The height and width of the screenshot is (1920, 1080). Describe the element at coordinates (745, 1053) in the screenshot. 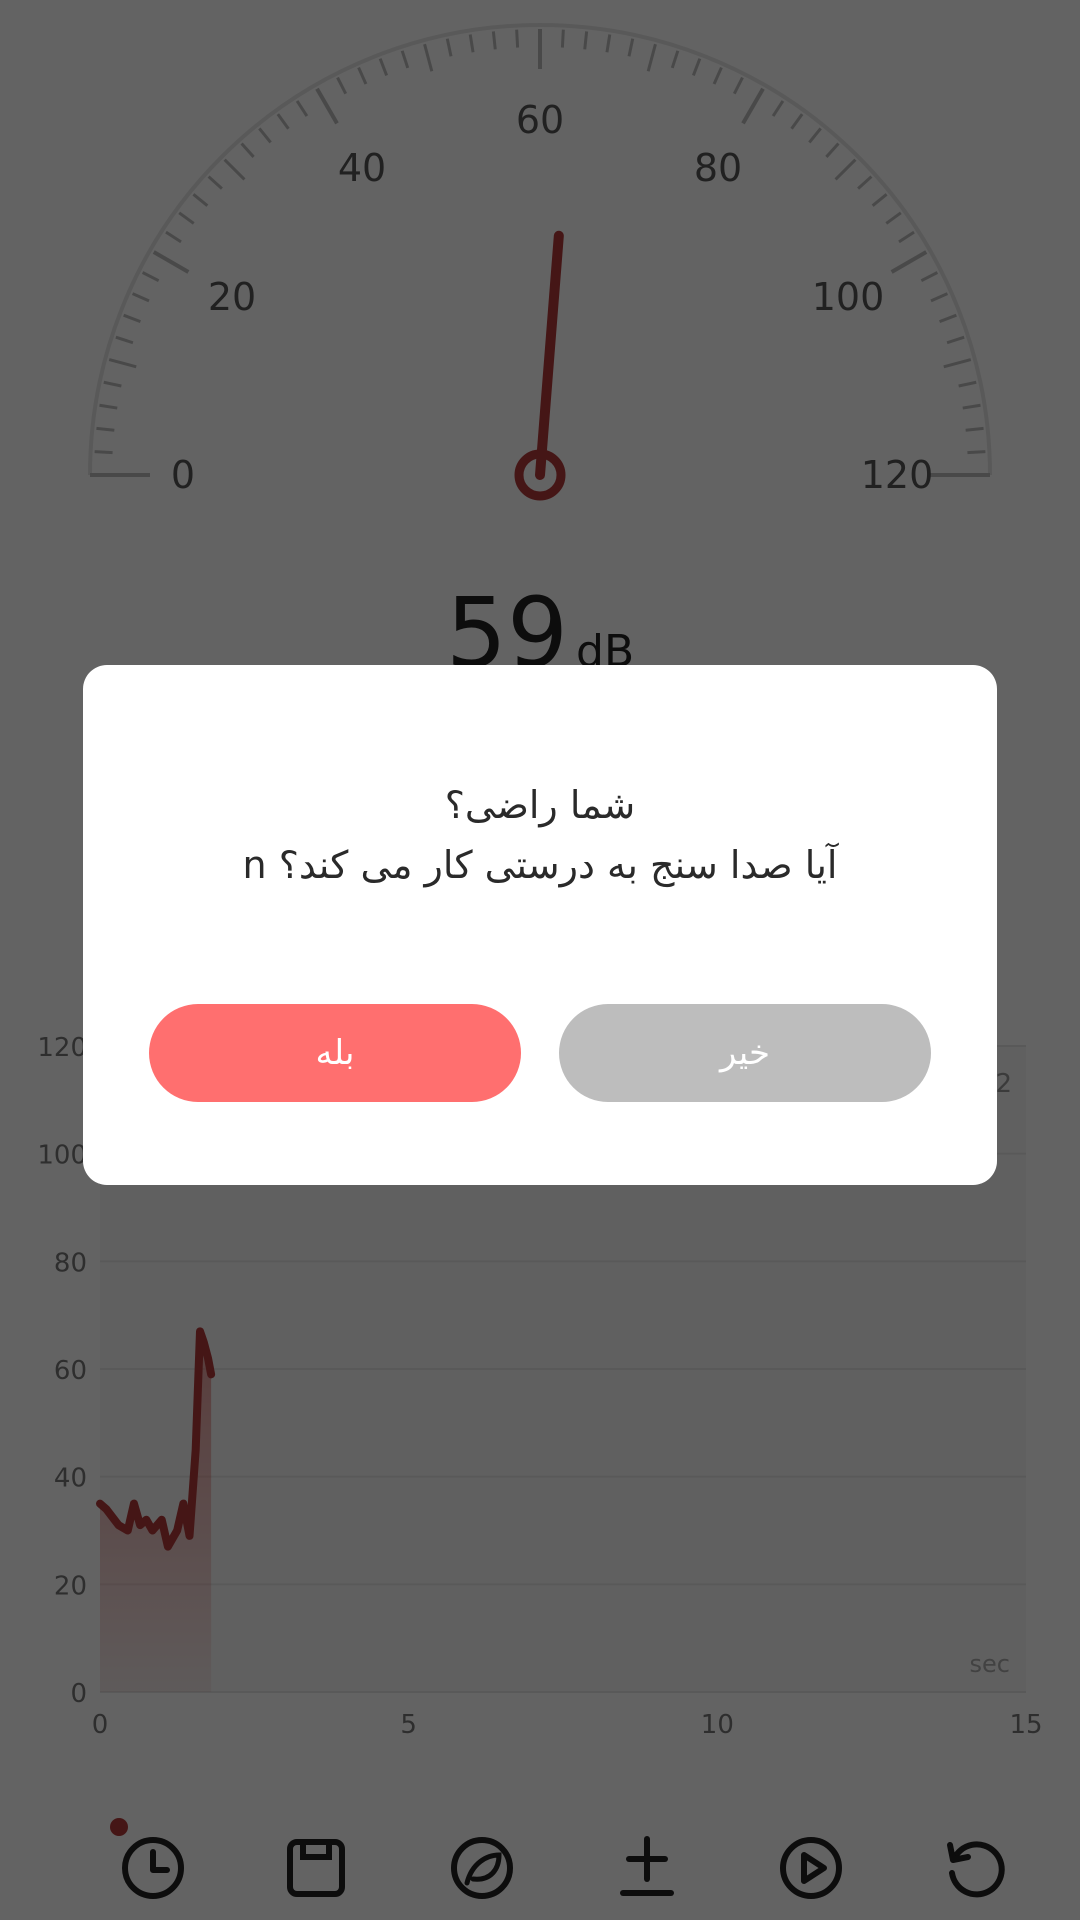

I see `no-button: خیر` at that location.